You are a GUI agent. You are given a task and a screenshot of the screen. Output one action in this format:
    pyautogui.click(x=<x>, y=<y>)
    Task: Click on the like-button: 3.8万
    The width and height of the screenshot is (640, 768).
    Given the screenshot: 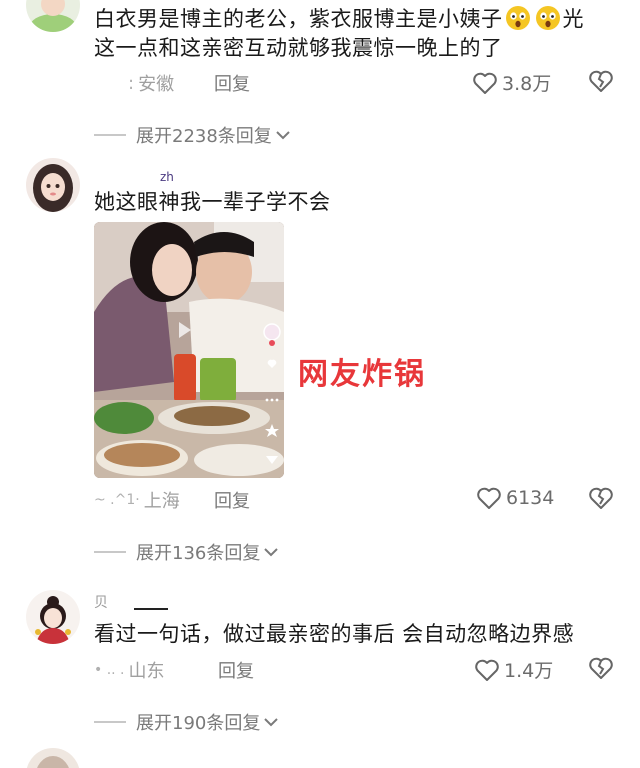 What is the action you would take?
    pyautogui.click(x=511, y=82)
    